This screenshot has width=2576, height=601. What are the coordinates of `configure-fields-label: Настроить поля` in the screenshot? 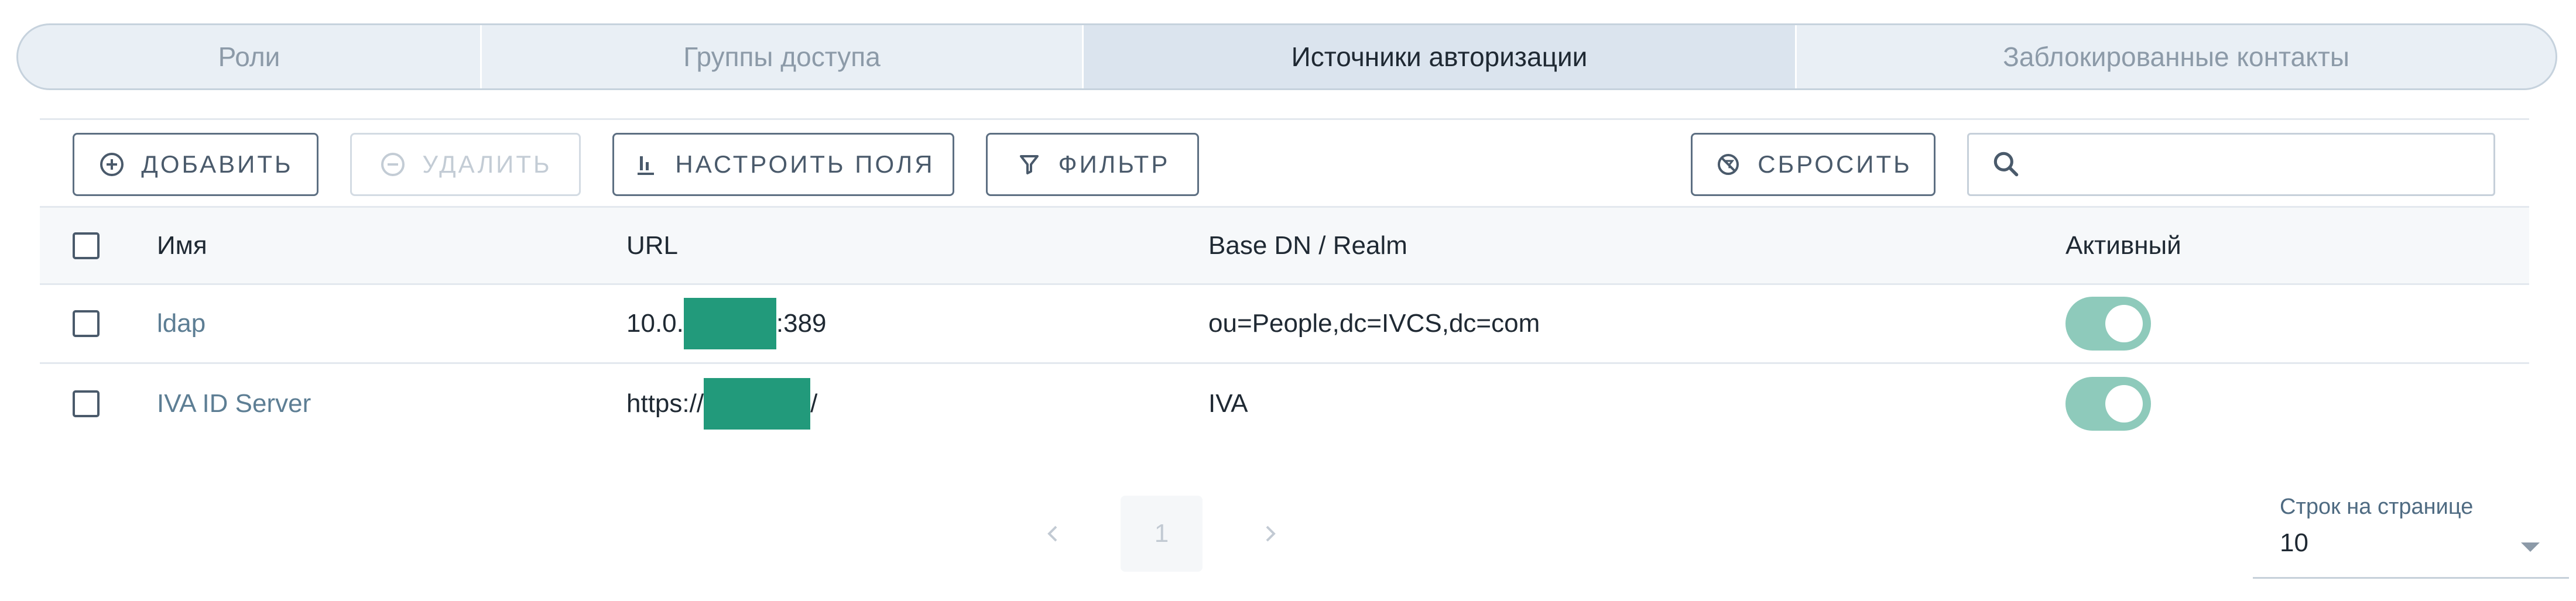 It's located at (805, 164).